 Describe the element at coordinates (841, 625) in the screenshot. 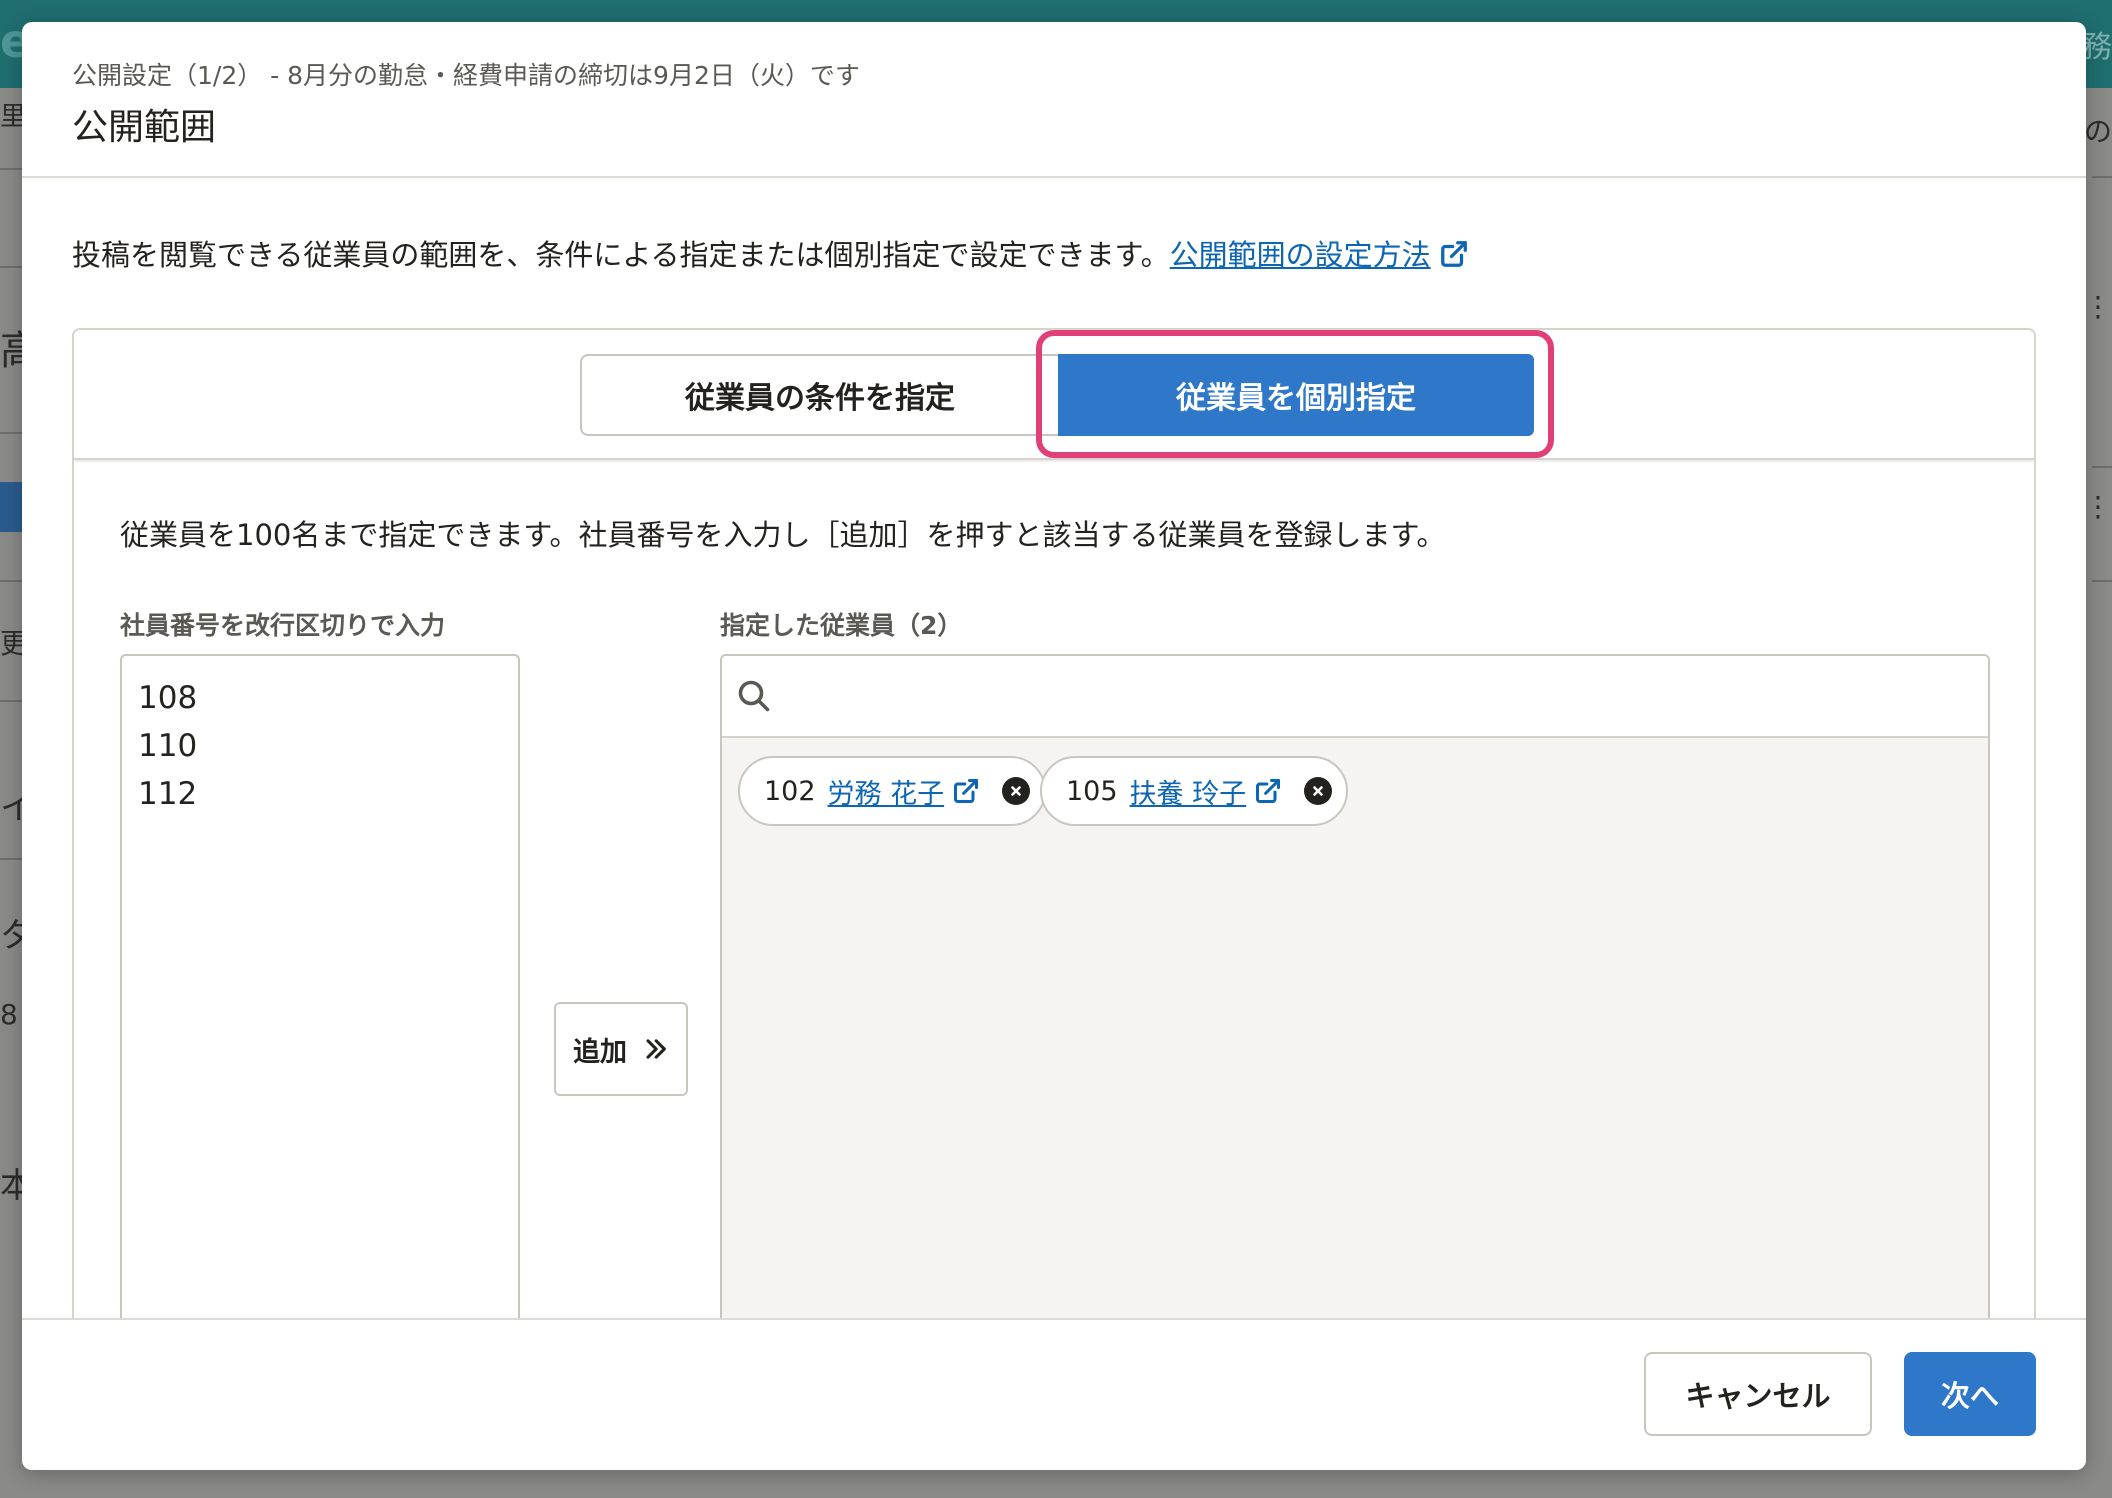

I see `selected-employees-label: 指定した従業員（2）` at that location.